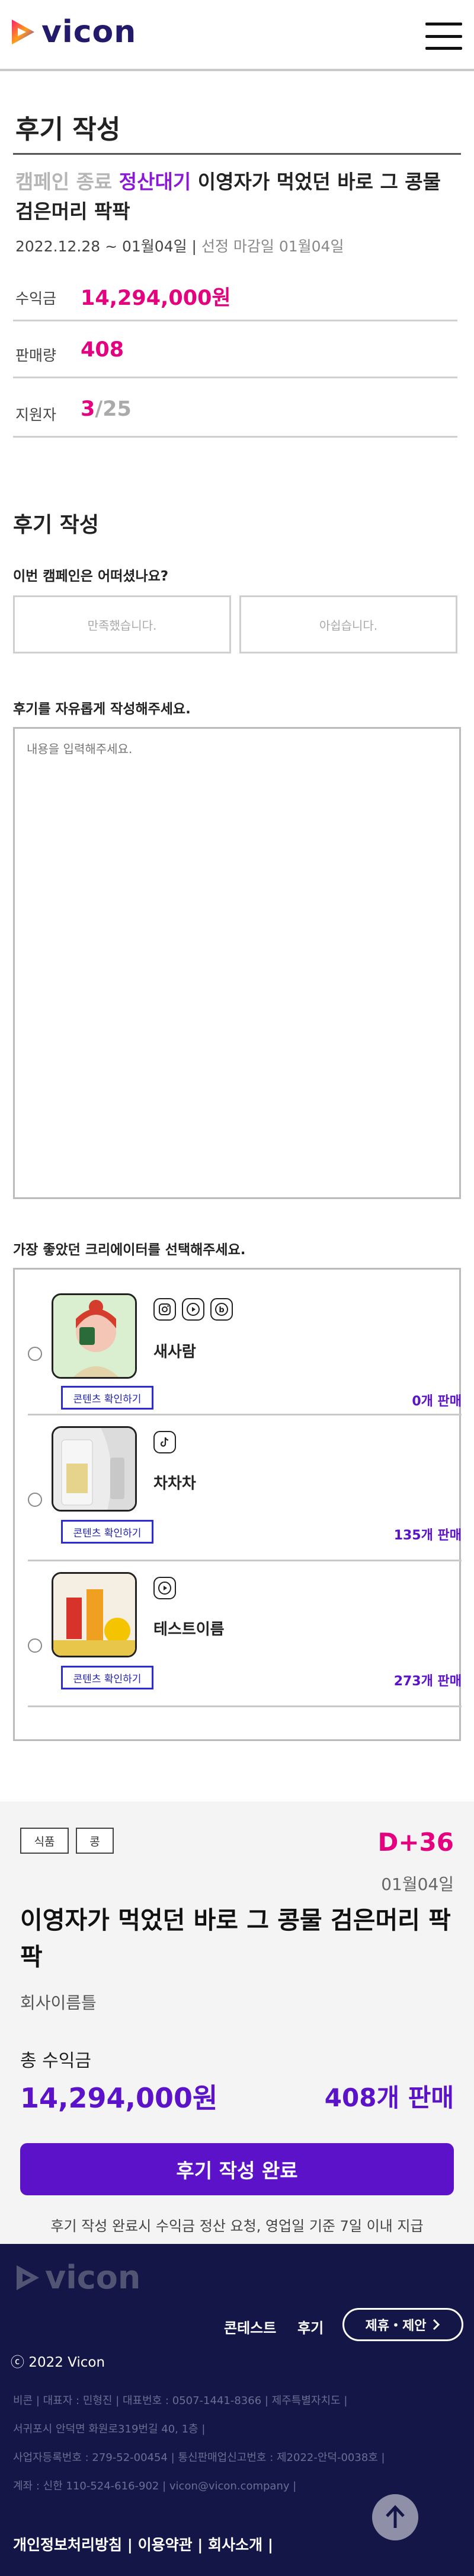  What do you see at coordinates (119, 2098) in the screenshot?
I see `total-revenue-value: 14,294,000원` at bounding box center [119, 2098].